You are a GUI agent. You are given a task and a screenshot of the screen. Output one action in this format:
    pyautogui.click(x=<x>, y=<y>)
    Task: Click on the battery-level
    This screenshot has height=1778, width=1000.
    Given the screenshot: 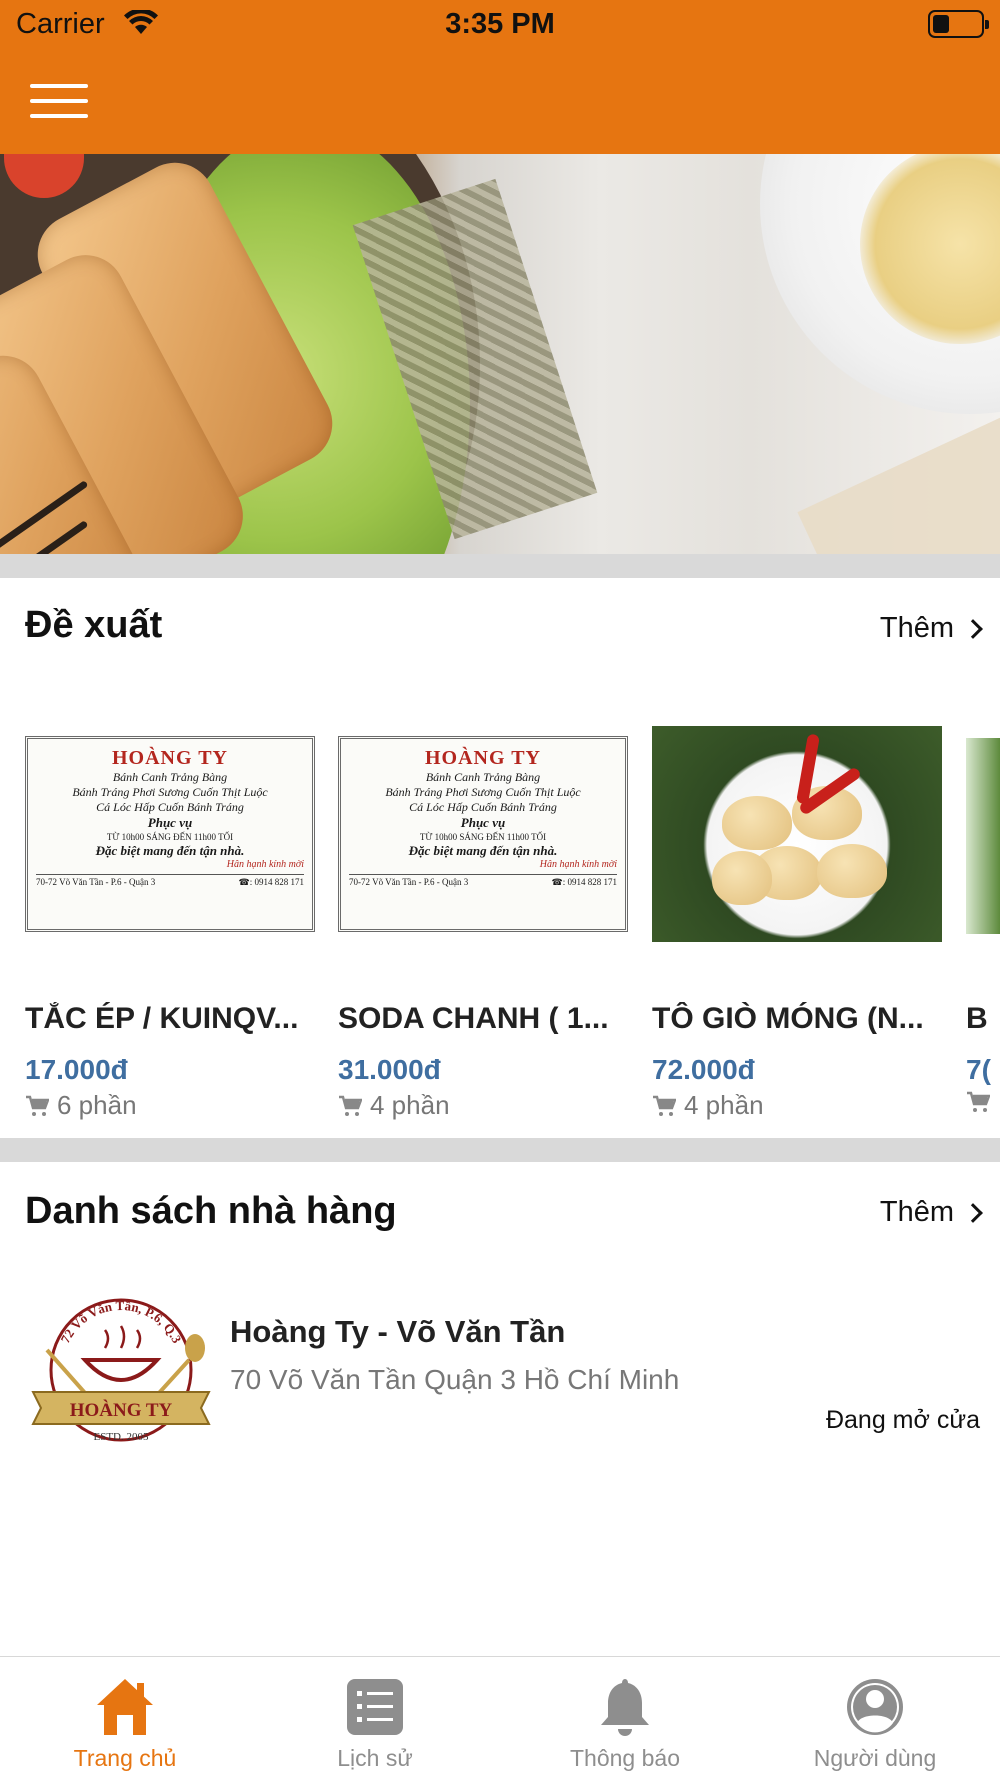 What is the action you would take?
    pyautogui.click(x=941, y=24)
    